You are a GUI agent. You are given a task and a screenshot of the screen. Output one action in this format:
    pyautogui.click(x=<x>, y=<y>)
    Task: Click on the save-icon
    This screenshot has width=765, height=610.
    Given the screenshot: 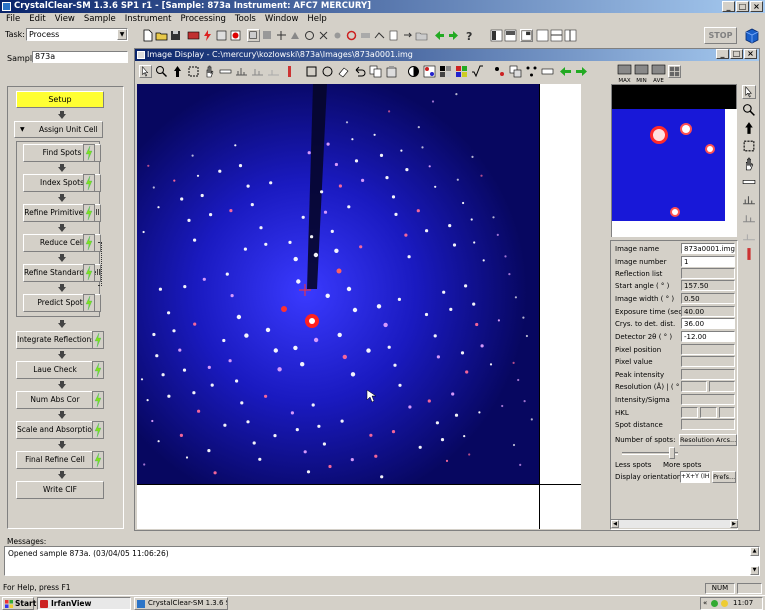 What is the action you would take?
    pyautogui.click(x=175, y=35)
    